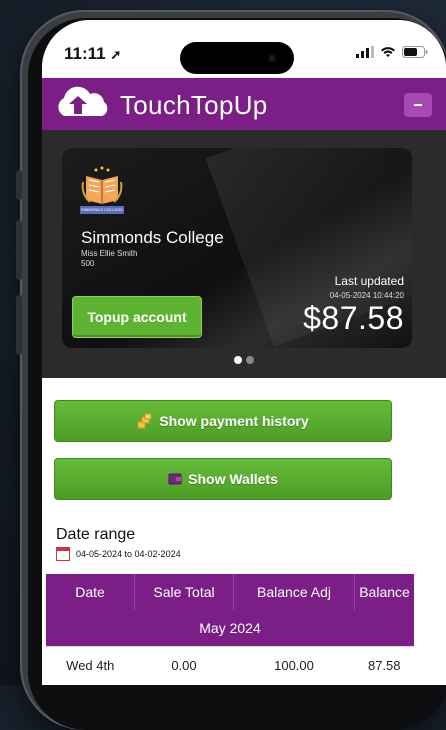  I want to click on date-range-value: 04-05-2024 to 04-02-2024, so click(128, 554).